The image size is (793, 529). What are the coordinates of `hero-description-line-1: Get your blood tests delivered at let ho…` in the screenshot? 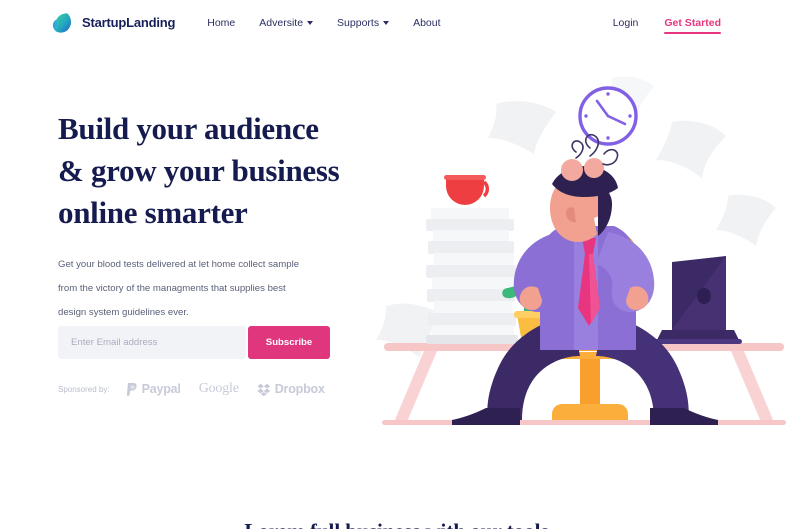 It's located at (179, 264).